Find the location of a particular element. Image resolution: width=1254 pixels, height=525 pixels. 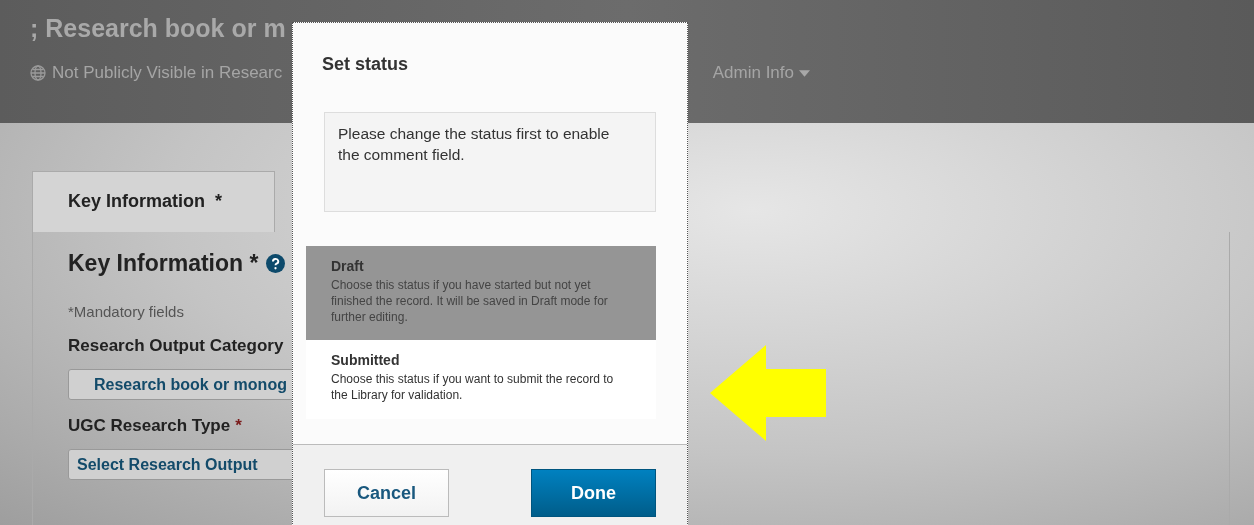

status-option: Draft Choose this status if you have started but not yet finished the record. It will be saved in Draft mode for further editing. is located at coordinates (481, 293).